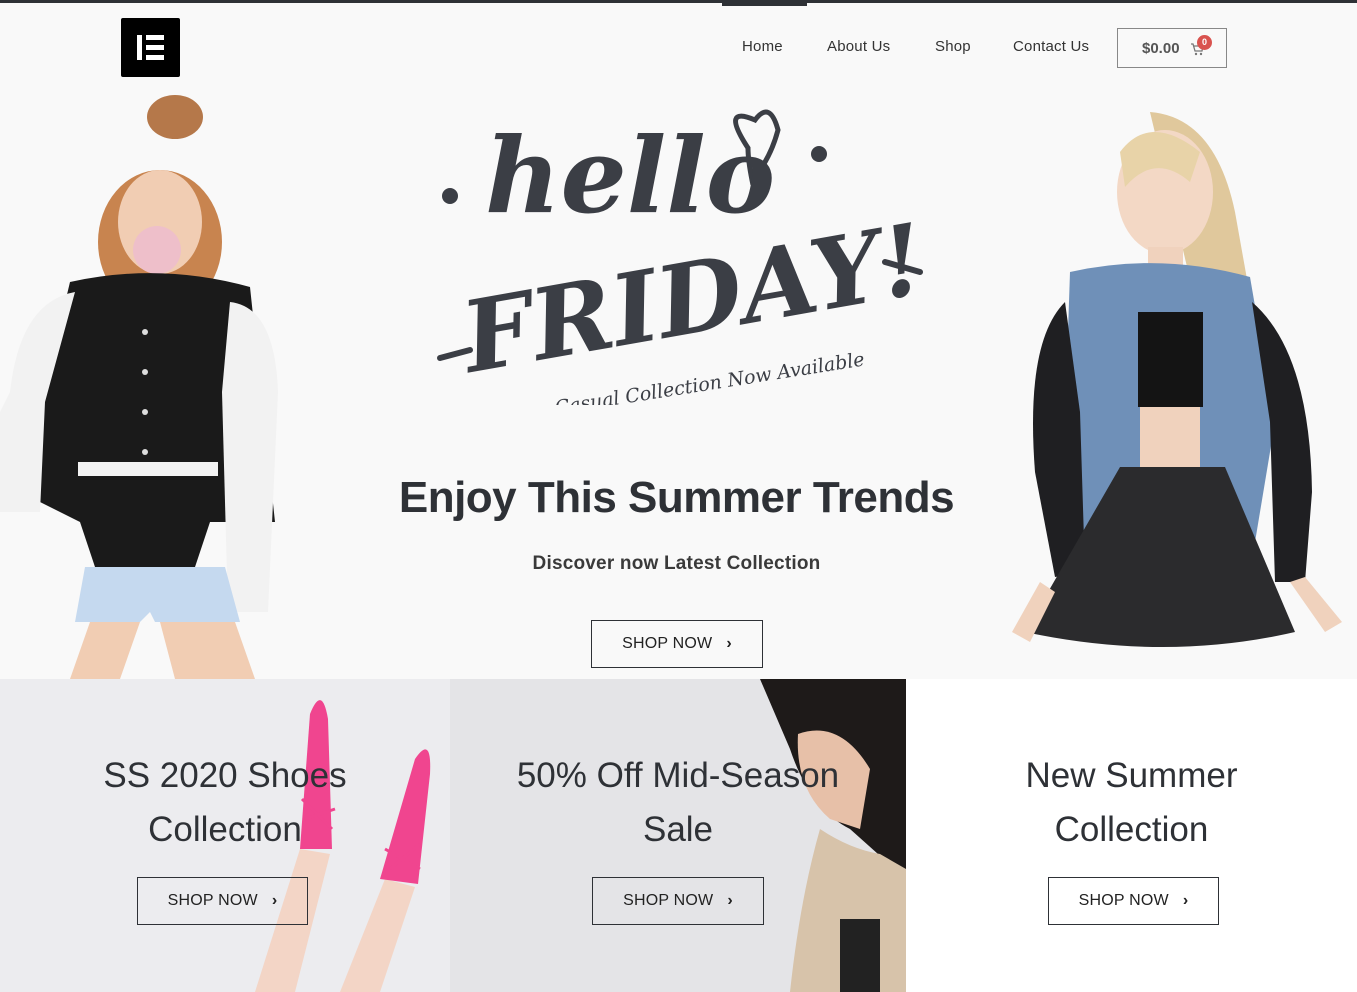  What do you see at coordinates (764, 4) in the screenshot?
I see `active-nav-indicator` at bounding box center [764, 4].